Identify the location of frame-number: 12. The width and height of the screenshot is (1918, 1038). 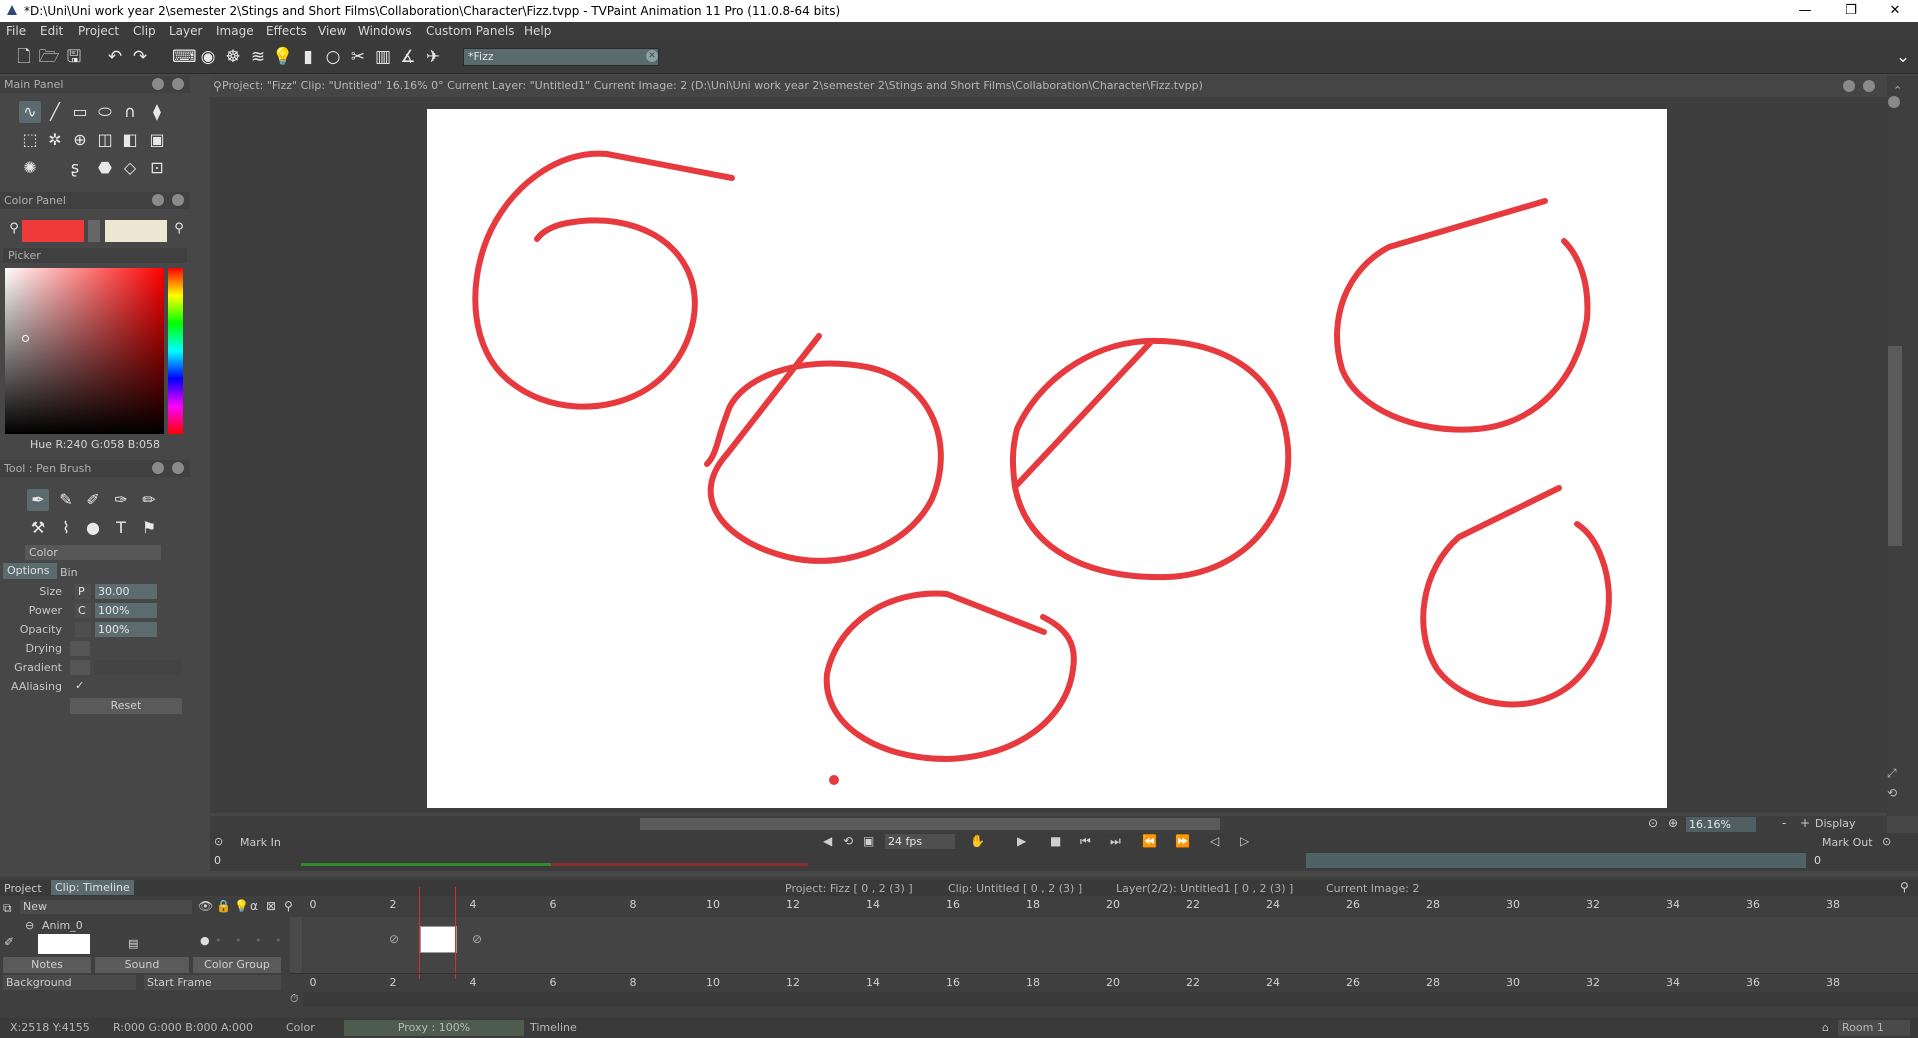
(793, 982).